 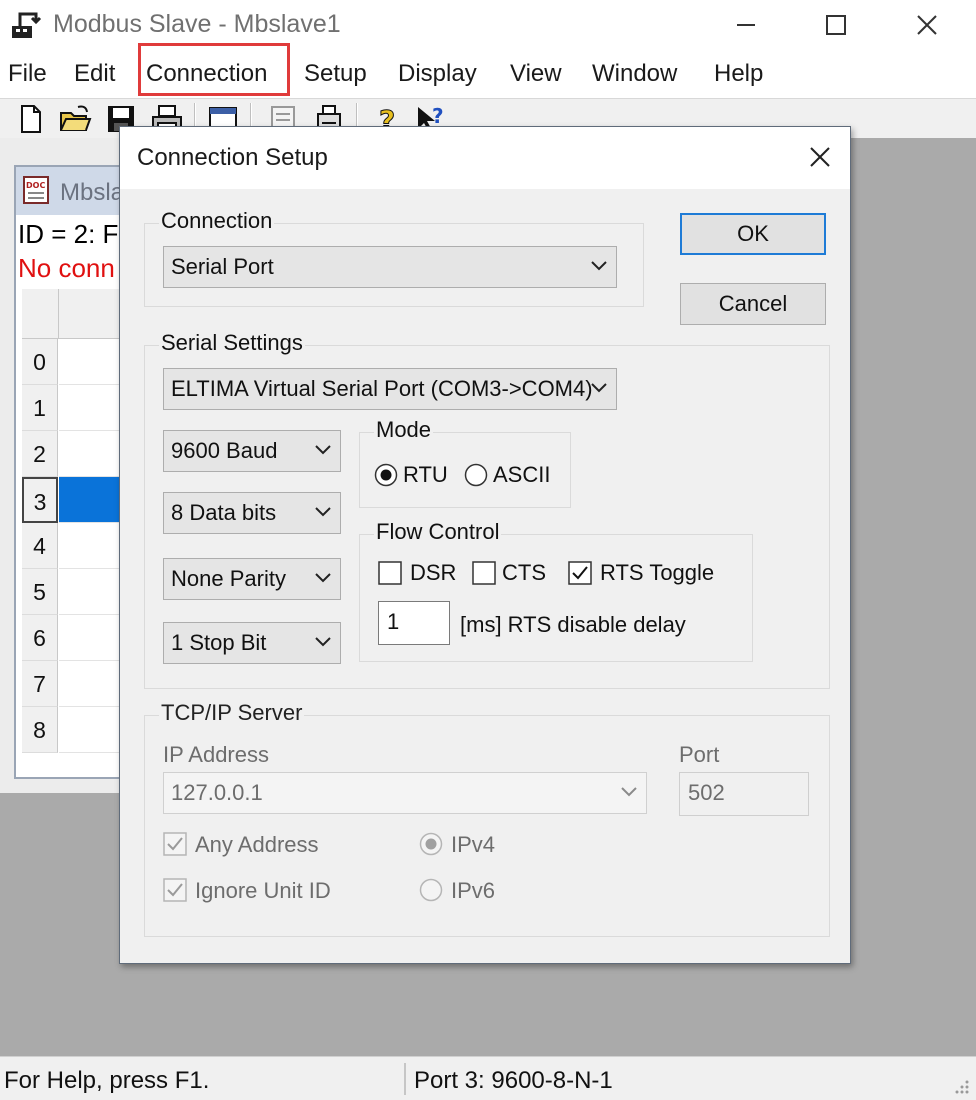 I want to click on serial-settings-group-label: Serial Settings, so click(x=232, y=343).